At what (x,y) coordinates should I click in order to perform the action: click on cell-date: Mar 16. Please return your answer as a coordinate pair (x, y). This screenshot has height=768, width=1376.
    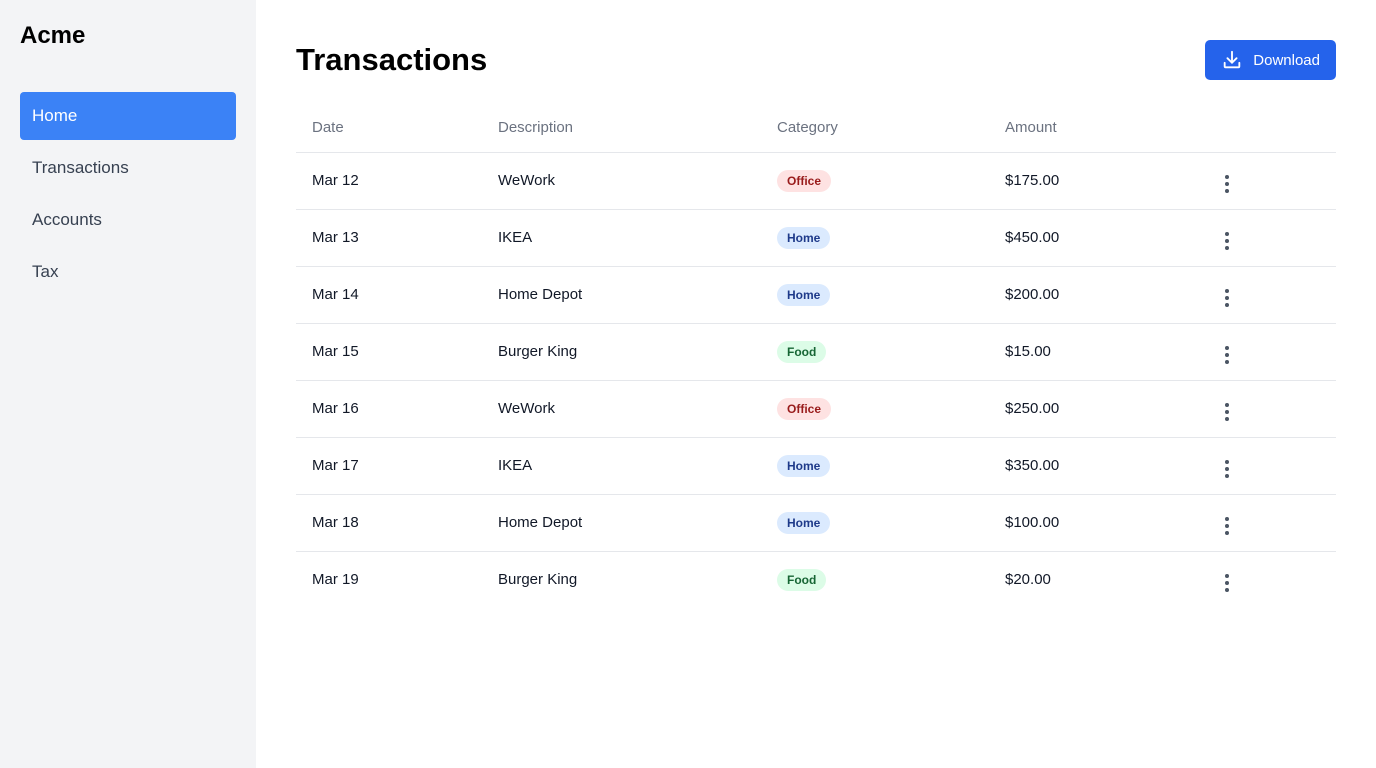
    Looking at the image, I should click on (389, 409).